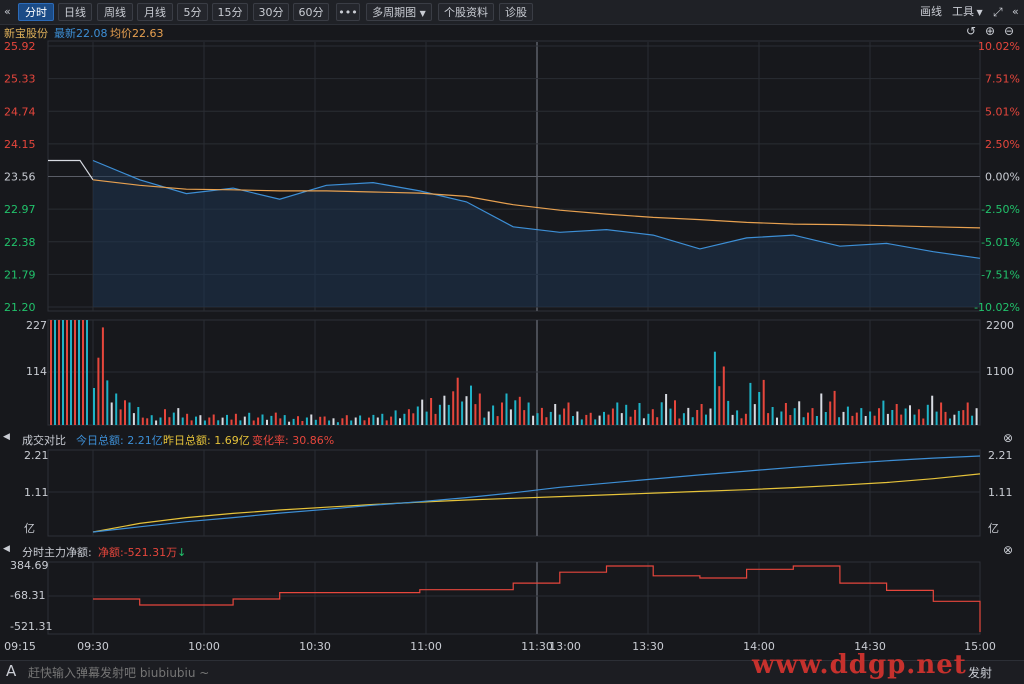 The width and height of the screenshot is (1024, 684). Describe the element at coordinates (27, 595) in the screenshot. I see `flow-tick-label: -68.31` at that location.